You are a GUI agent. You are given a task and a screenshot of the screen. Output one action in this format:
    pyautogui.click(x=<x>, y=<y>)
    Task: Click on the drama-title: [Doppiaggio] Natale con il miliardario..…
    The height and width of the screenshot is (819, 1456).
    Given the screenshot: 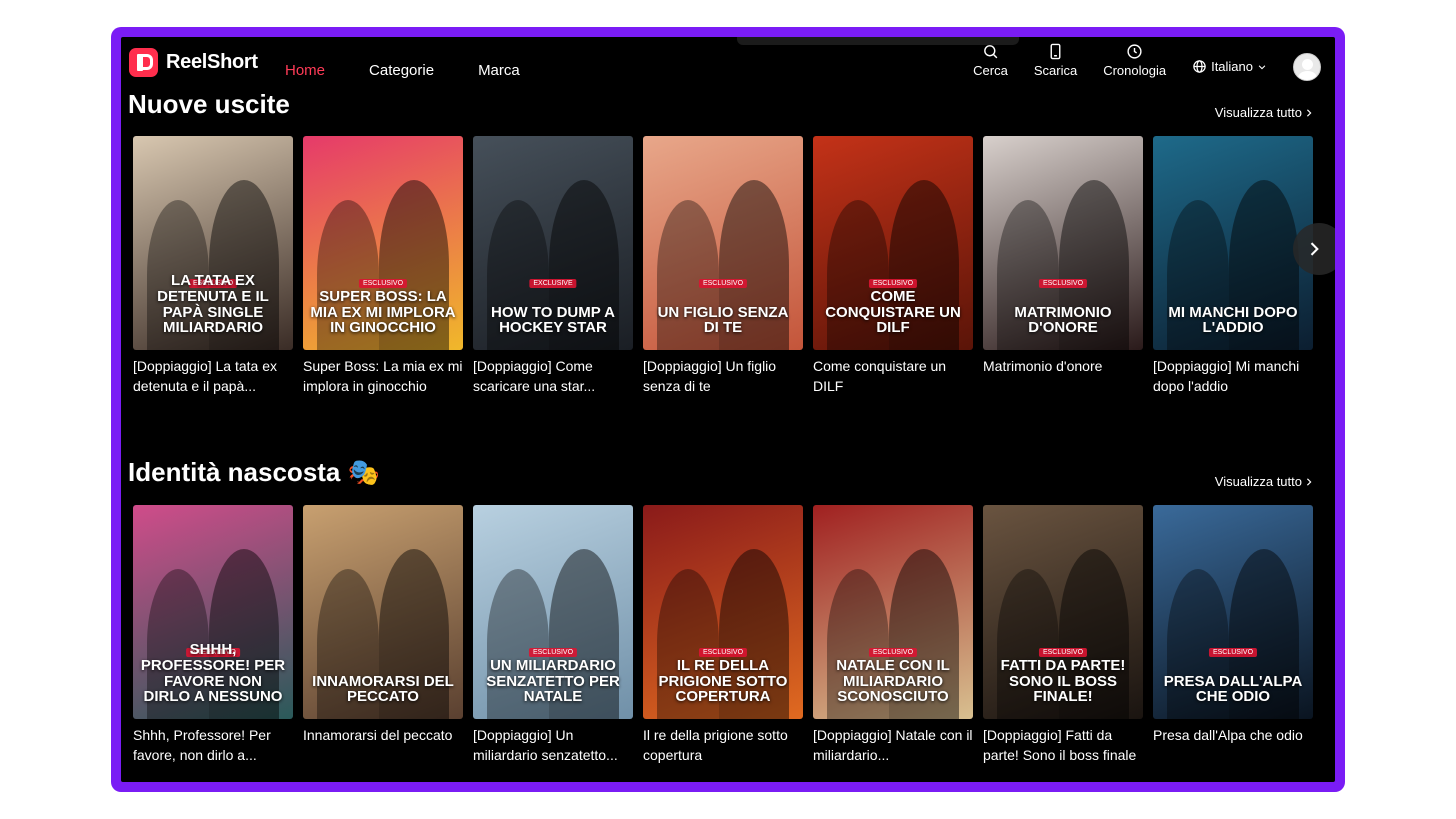 What is the action you would take?
    pyautogui.click(x=893, y=745)
    